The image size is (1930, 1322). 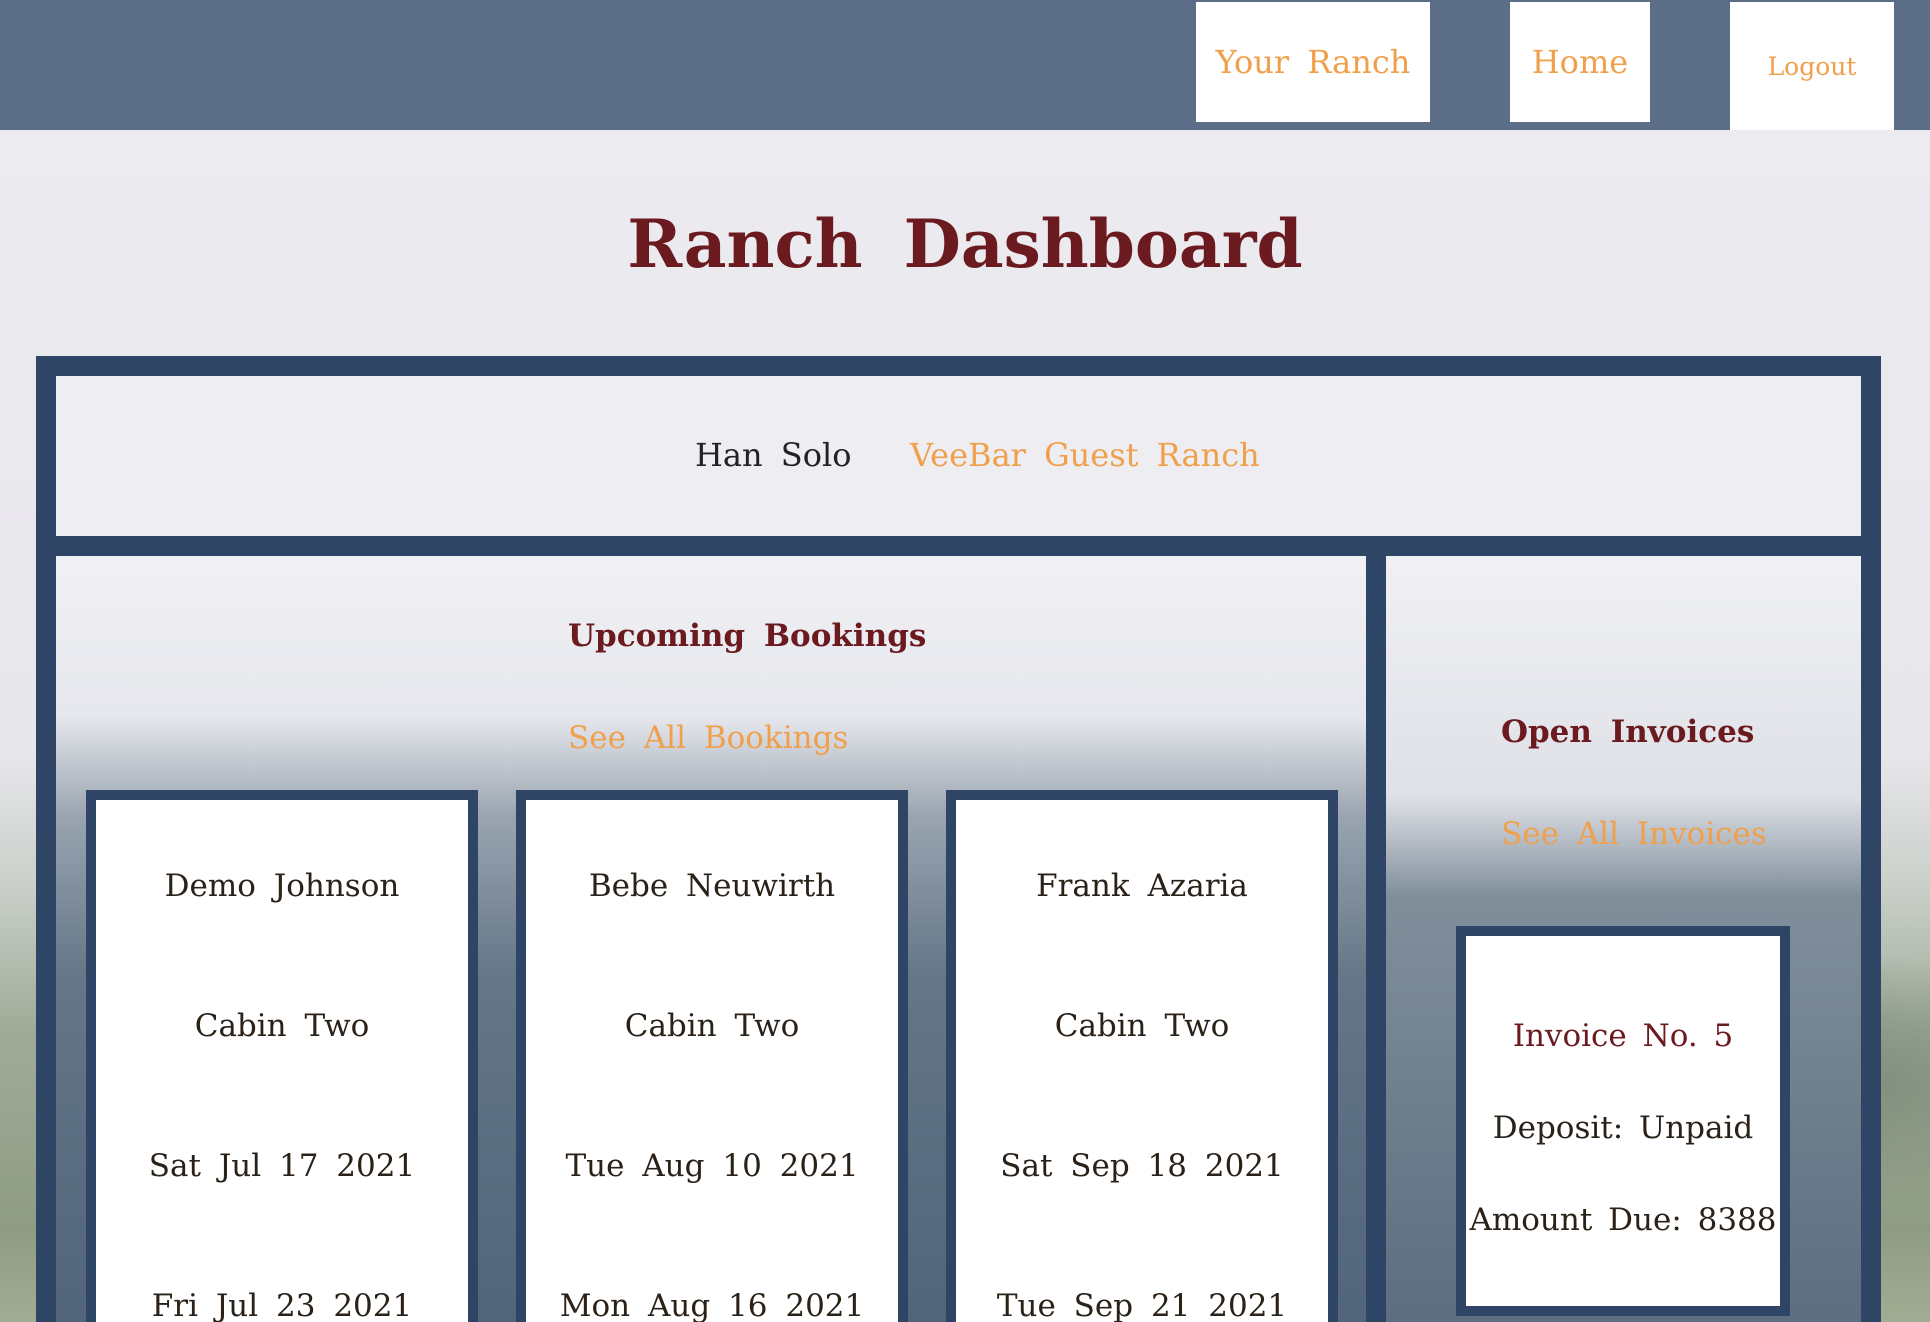 I want to click on booking-start-date: Tue Aug 10 2021, so click(x=712, y=1166).